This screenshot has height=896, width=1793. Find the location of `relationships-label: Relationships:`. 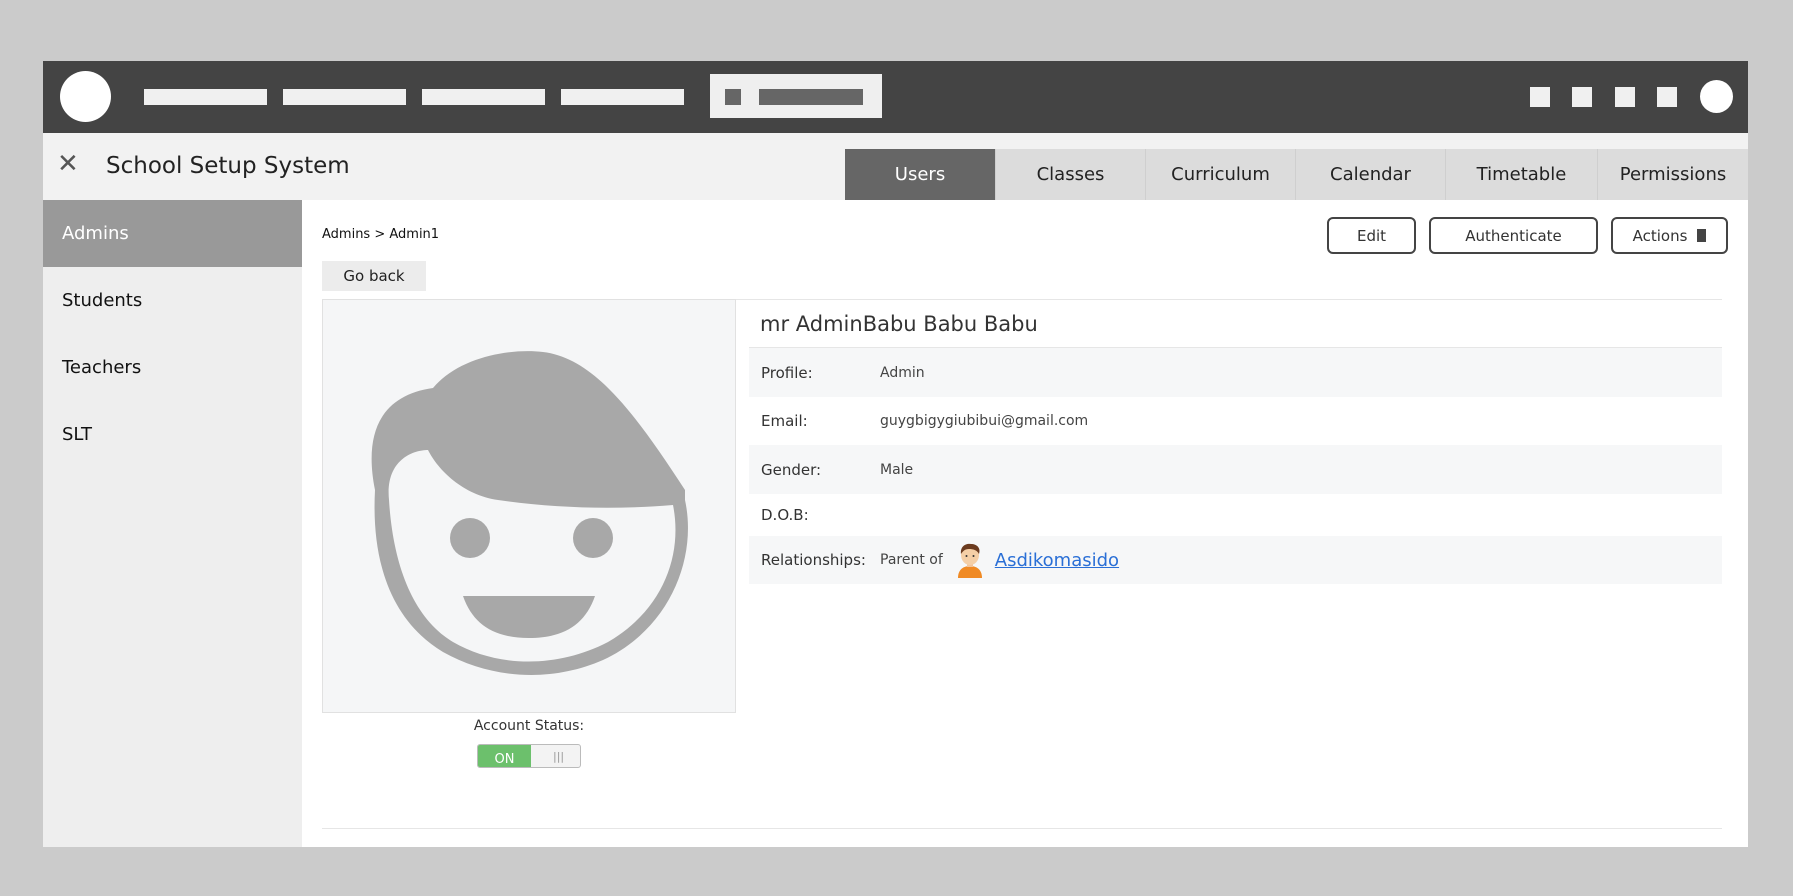

relationships-label: Relationships: is located at coordinates (813, 560).